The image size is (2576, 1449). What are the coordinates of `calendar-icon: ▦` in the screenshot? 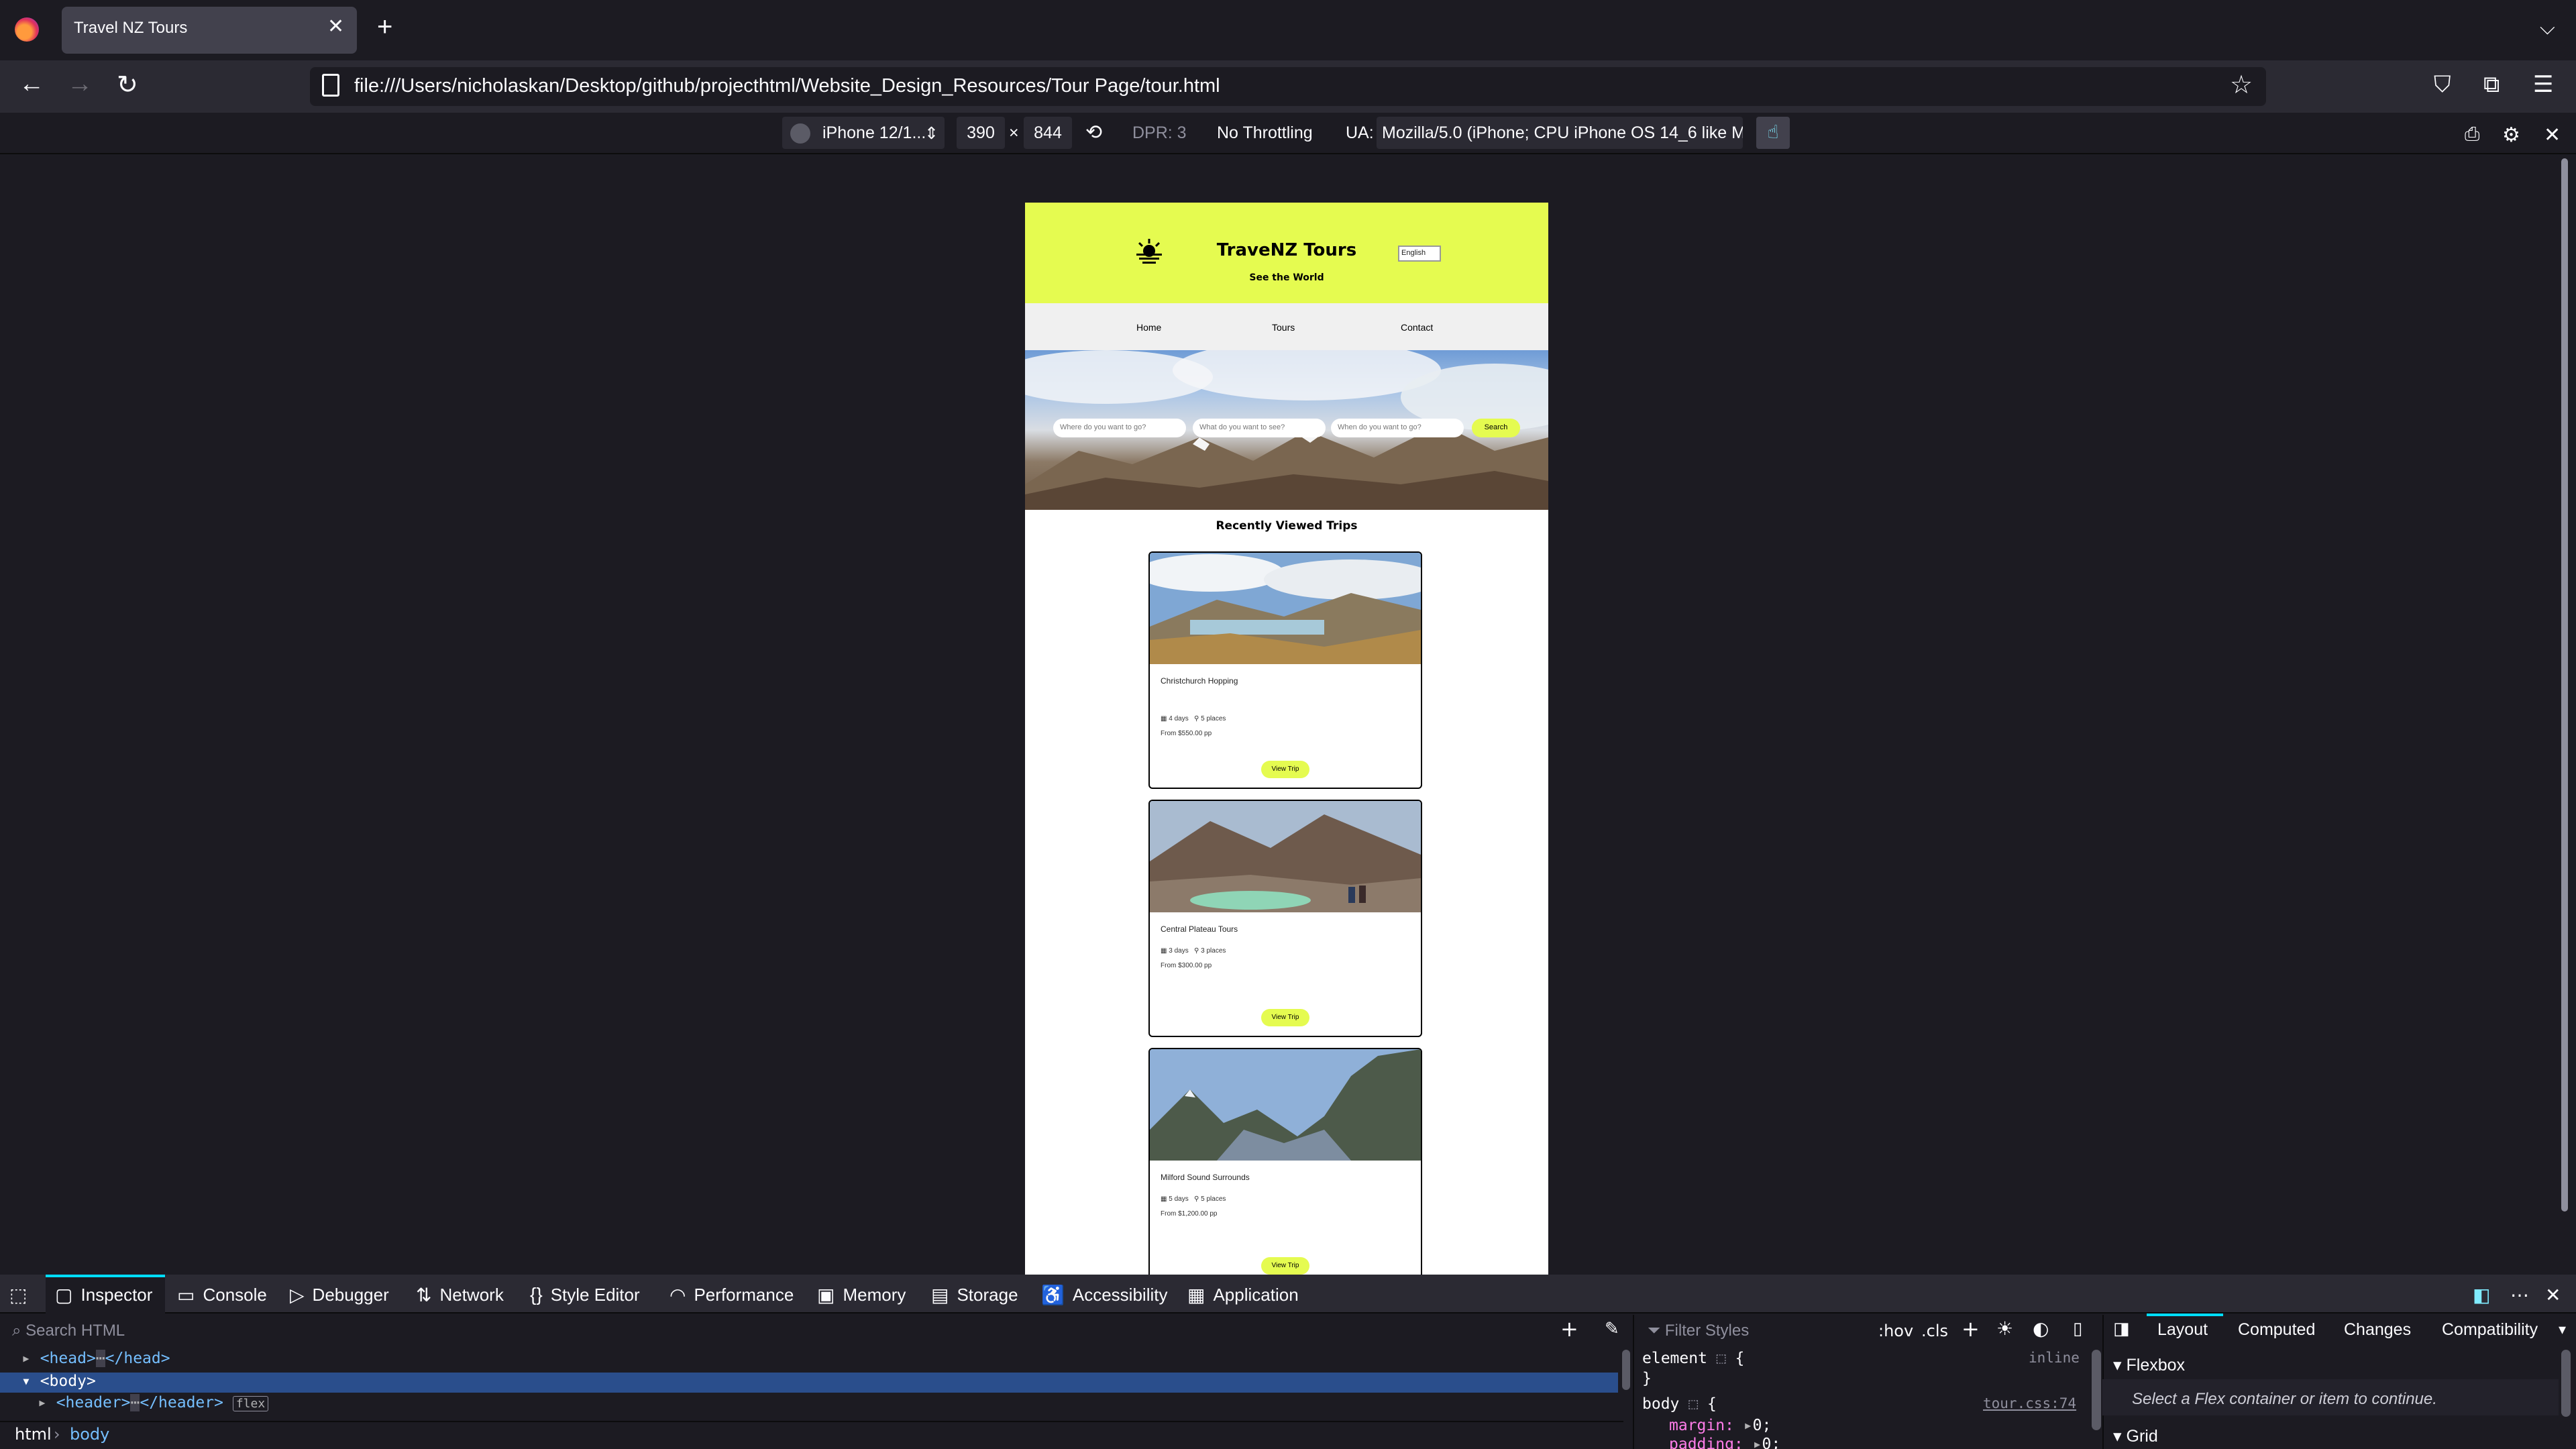 It's located at (1164, 951).